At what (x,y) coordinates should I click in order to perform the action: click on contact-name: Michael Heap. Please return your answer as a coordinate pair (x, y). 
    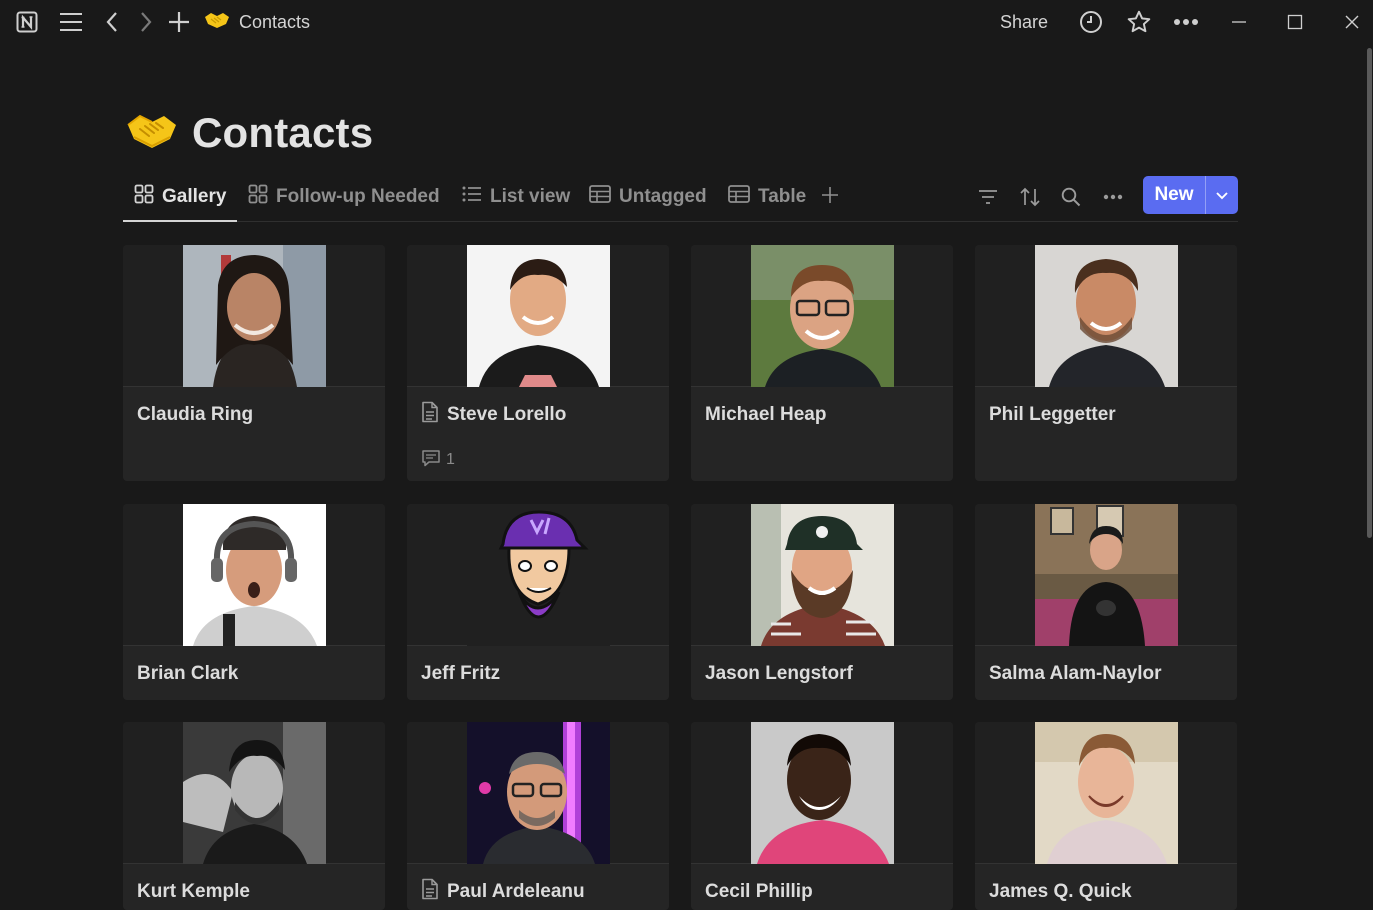
    Looking at the image, I should click on (766, 414).